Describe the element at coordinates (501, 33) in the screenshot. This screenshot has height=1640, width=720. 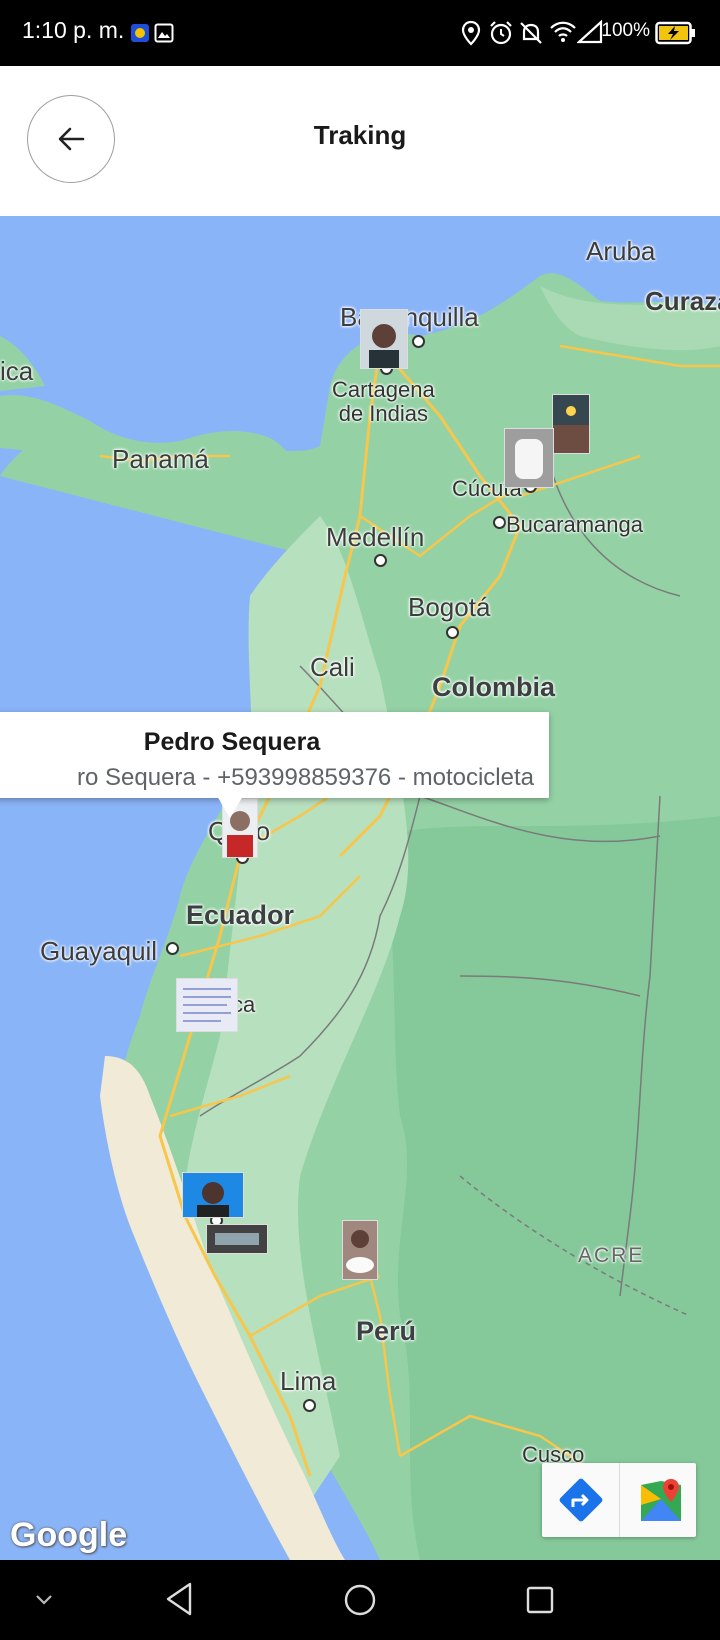
I see `alarm-icon` at that location.